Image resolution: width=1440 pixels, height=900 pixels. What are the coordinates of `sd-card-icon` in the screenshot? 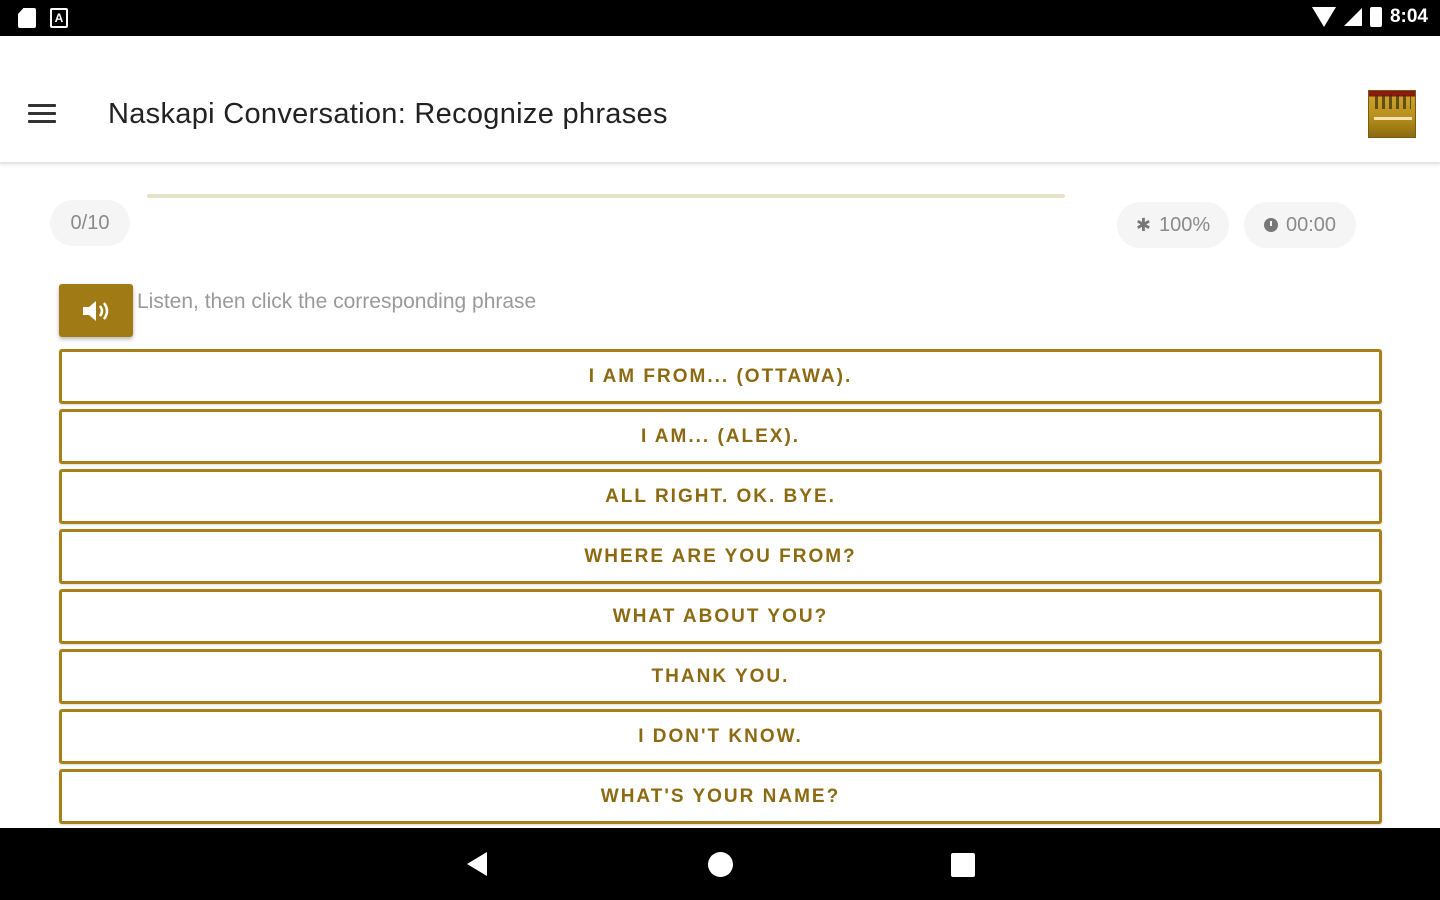 It's located at (27, 18).